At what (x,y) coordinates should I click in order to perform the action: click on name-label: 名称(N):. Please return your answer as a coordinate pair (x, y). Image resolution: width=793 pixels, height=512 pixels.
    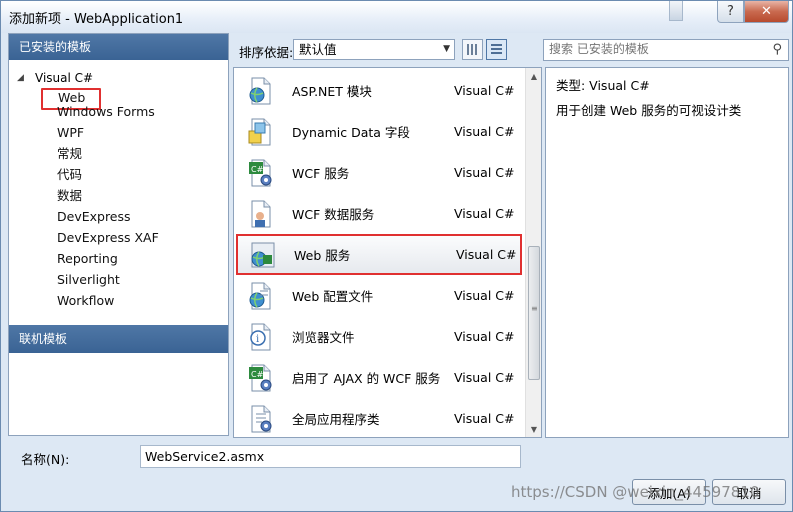
    Looking at the image, I should click on (45, 459).